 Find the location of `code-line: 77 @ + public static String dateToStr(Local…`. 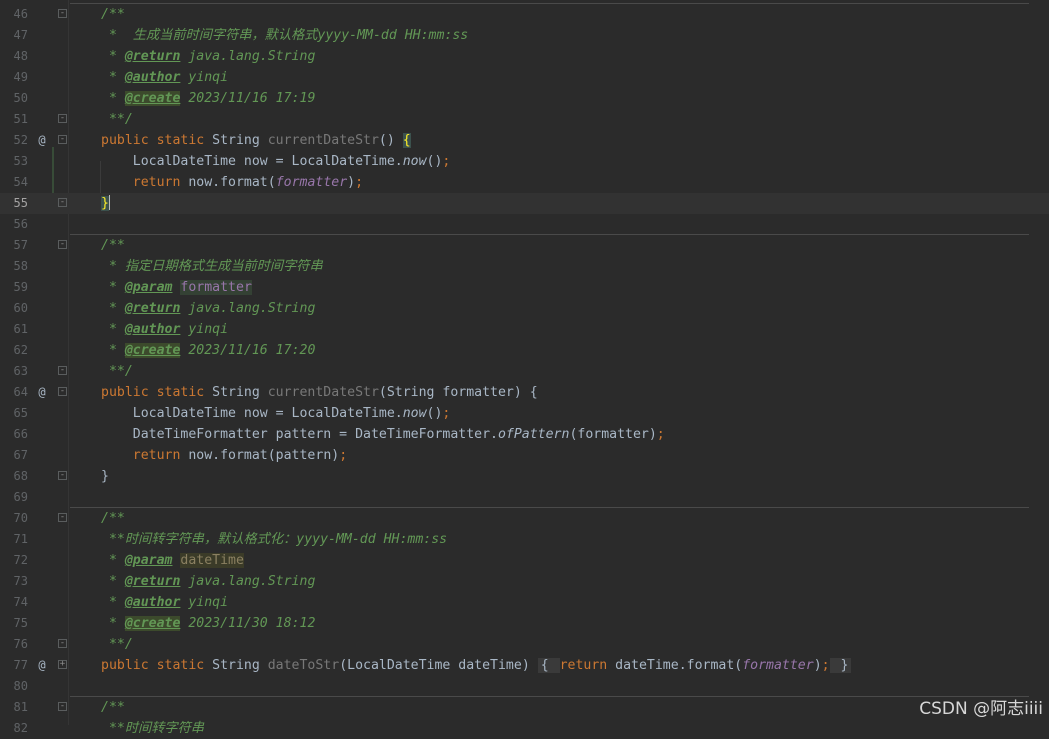

code-line: 77 @ + public static String dateToStr(Local… is located at coordinates (524, 665).